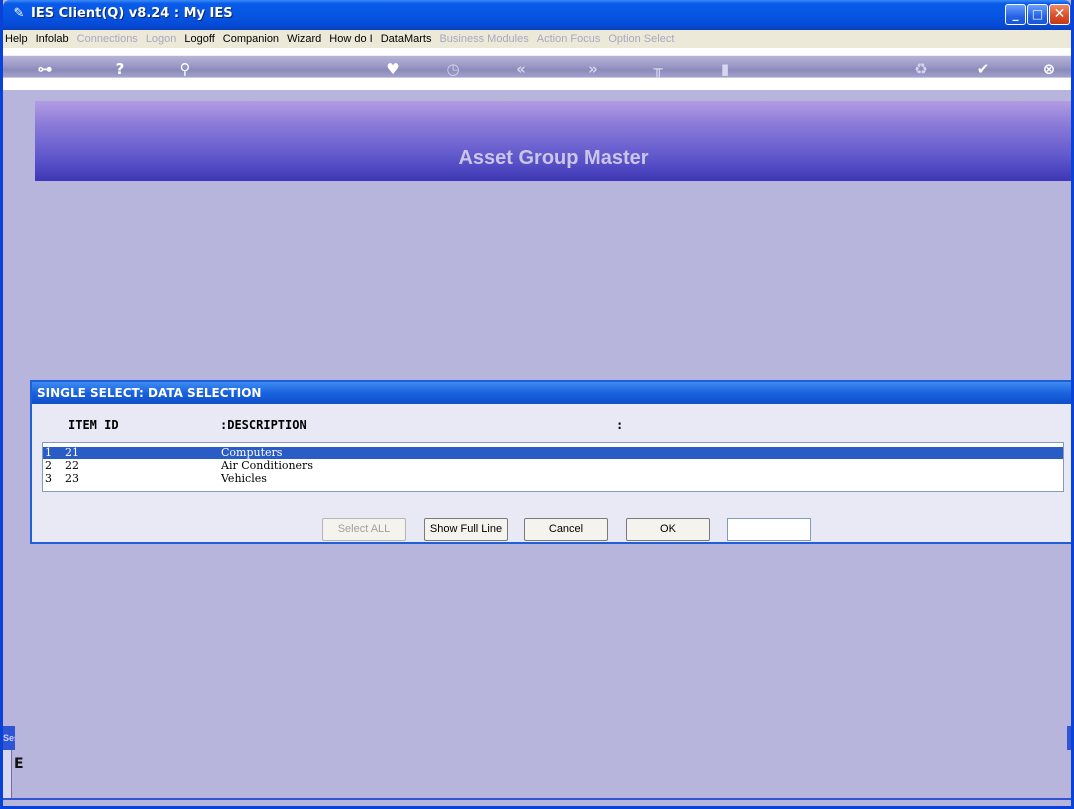 The height and width of the screenshot is (809, 1074). Describe the element at coordinates (263, 425) in the screenshot. I see `column-header-description: :DESCRIPTION` at that location.